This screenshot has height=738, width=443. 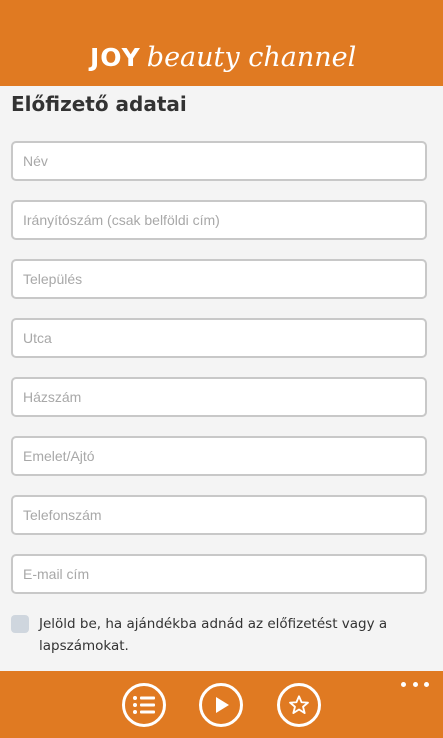 I want to click on postal-code-field, so click(x=219, y=220).